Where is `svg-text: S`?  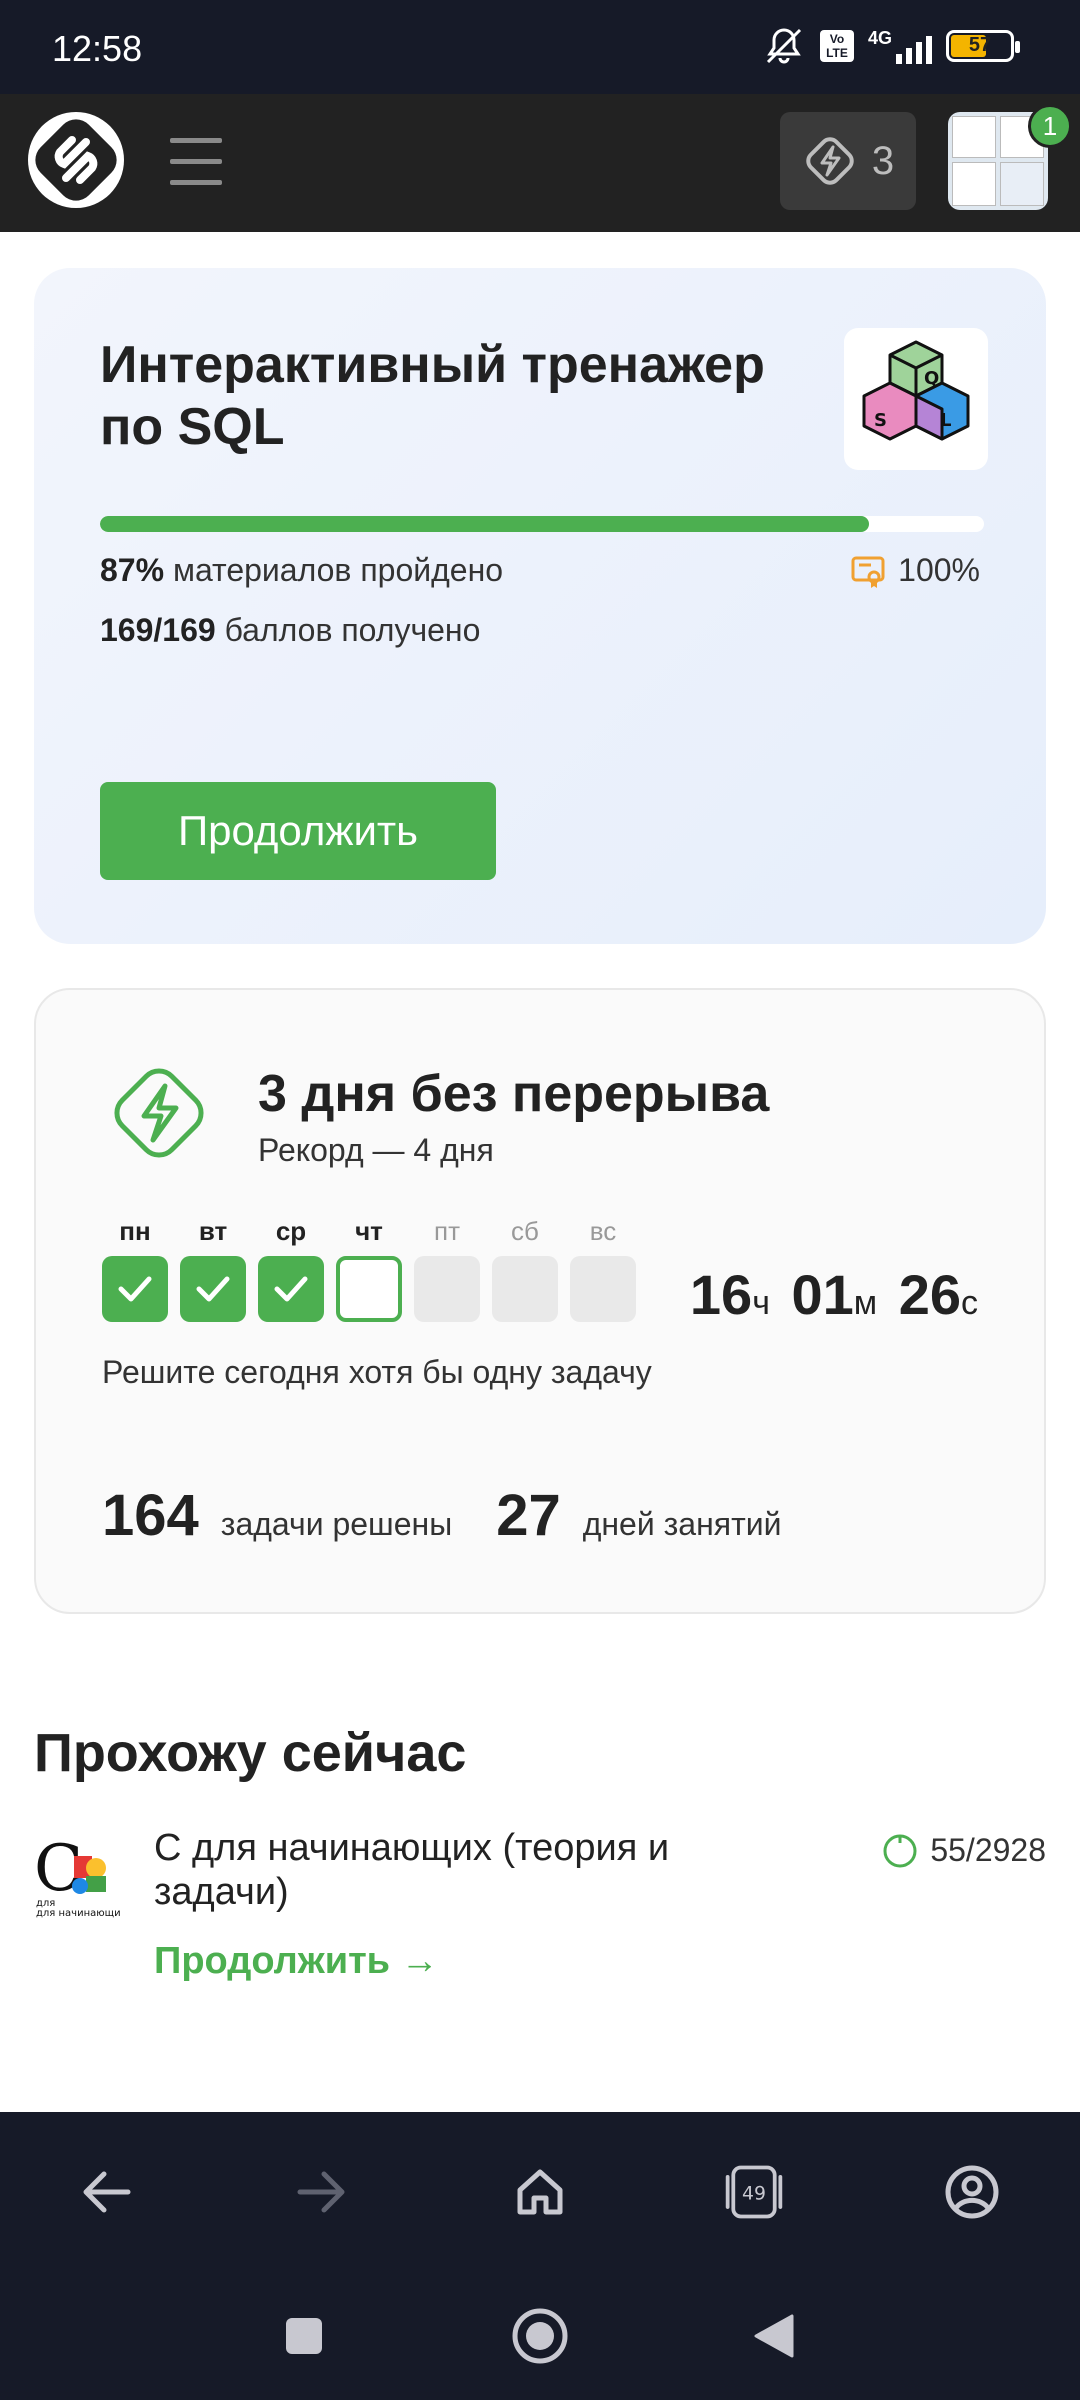 svg-text: S is located at coordinates (880, 420).